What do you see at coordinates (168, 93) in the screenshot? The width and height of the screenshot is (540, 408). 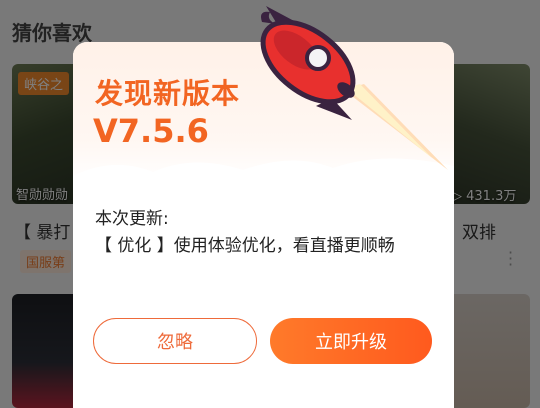 I see `dialog-title: 发现新版本` at bounding box center [168, 93].